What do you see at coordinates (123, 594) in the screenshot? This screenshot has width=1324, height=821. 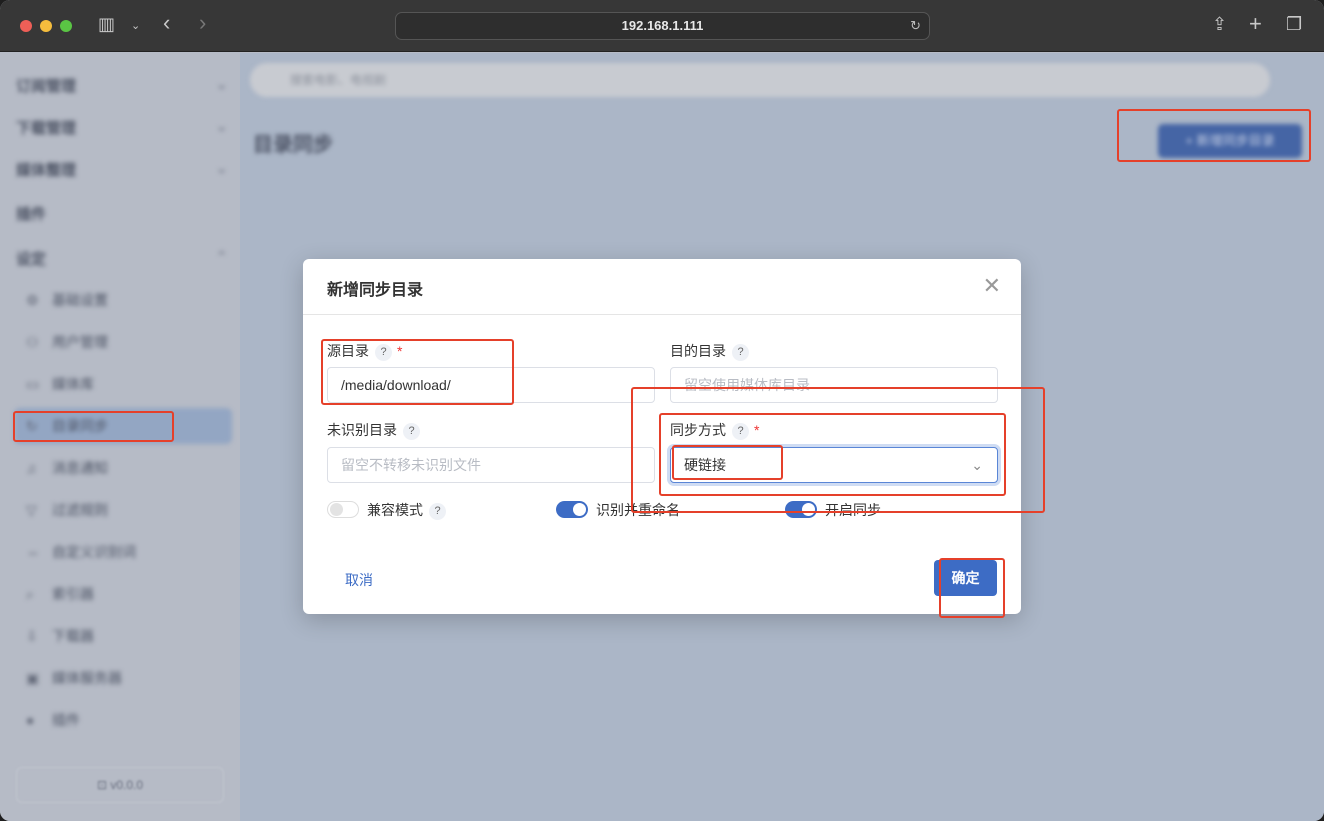 I see `sidebar-item: ⌕ 索引器` at bounding box center [123, 594].